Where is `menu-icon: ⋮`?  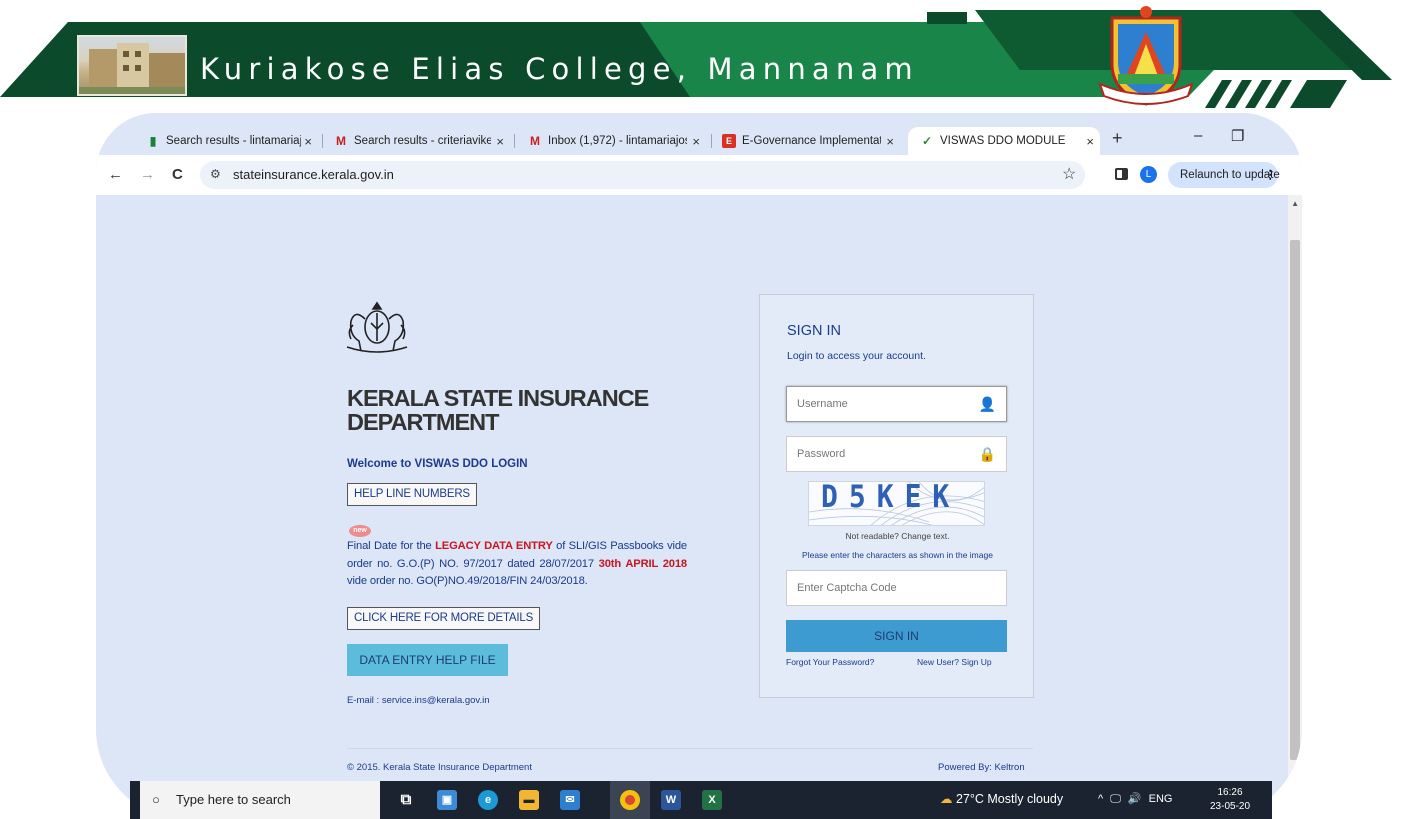
menu-icon: ⋮ is located at coordinates (1271, 175).